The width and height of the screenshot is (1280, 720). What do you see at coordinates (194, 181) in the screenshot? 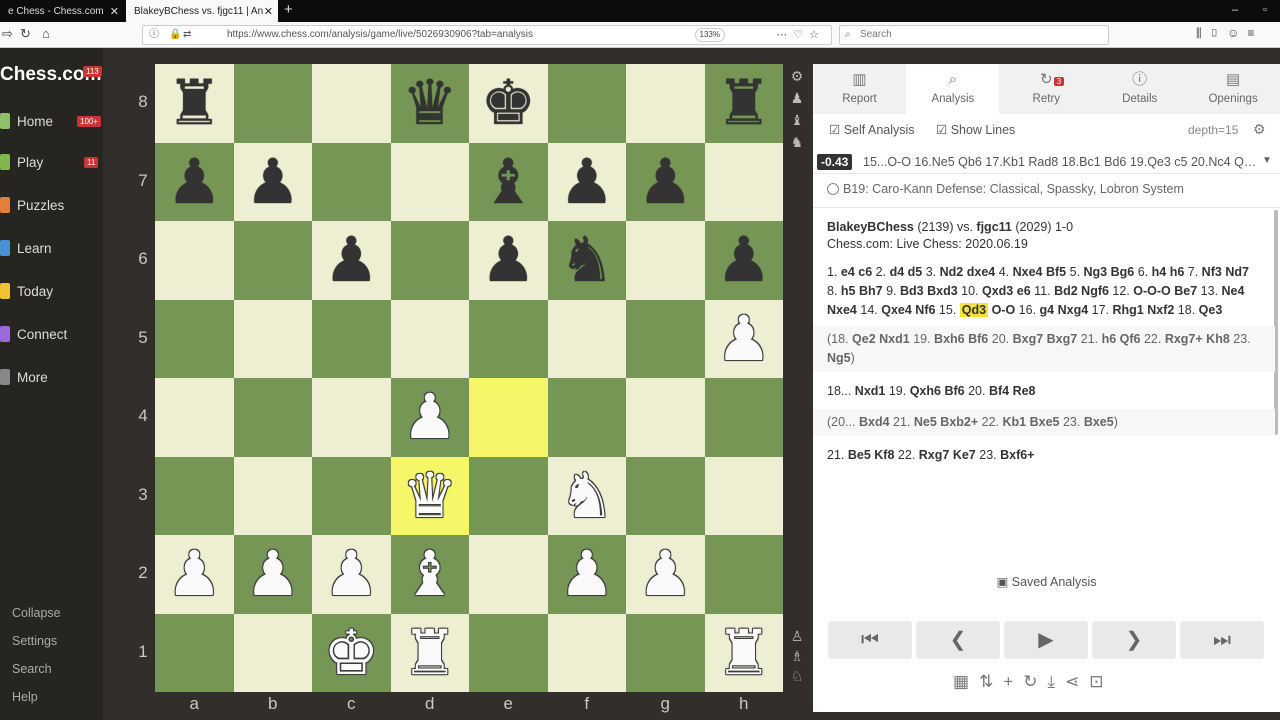
I see `square-a7: ♟` at bounding box center [194, 181].